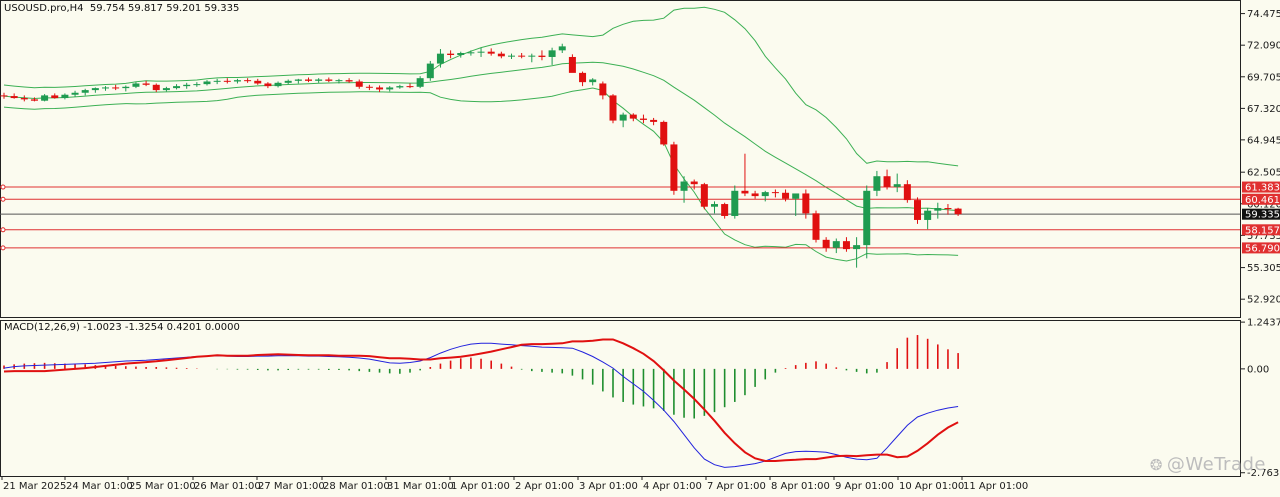 The height and width of the screenshot is (497, 1280). I want to click on macd-tick-label: 0.00, so click(1258, 369).